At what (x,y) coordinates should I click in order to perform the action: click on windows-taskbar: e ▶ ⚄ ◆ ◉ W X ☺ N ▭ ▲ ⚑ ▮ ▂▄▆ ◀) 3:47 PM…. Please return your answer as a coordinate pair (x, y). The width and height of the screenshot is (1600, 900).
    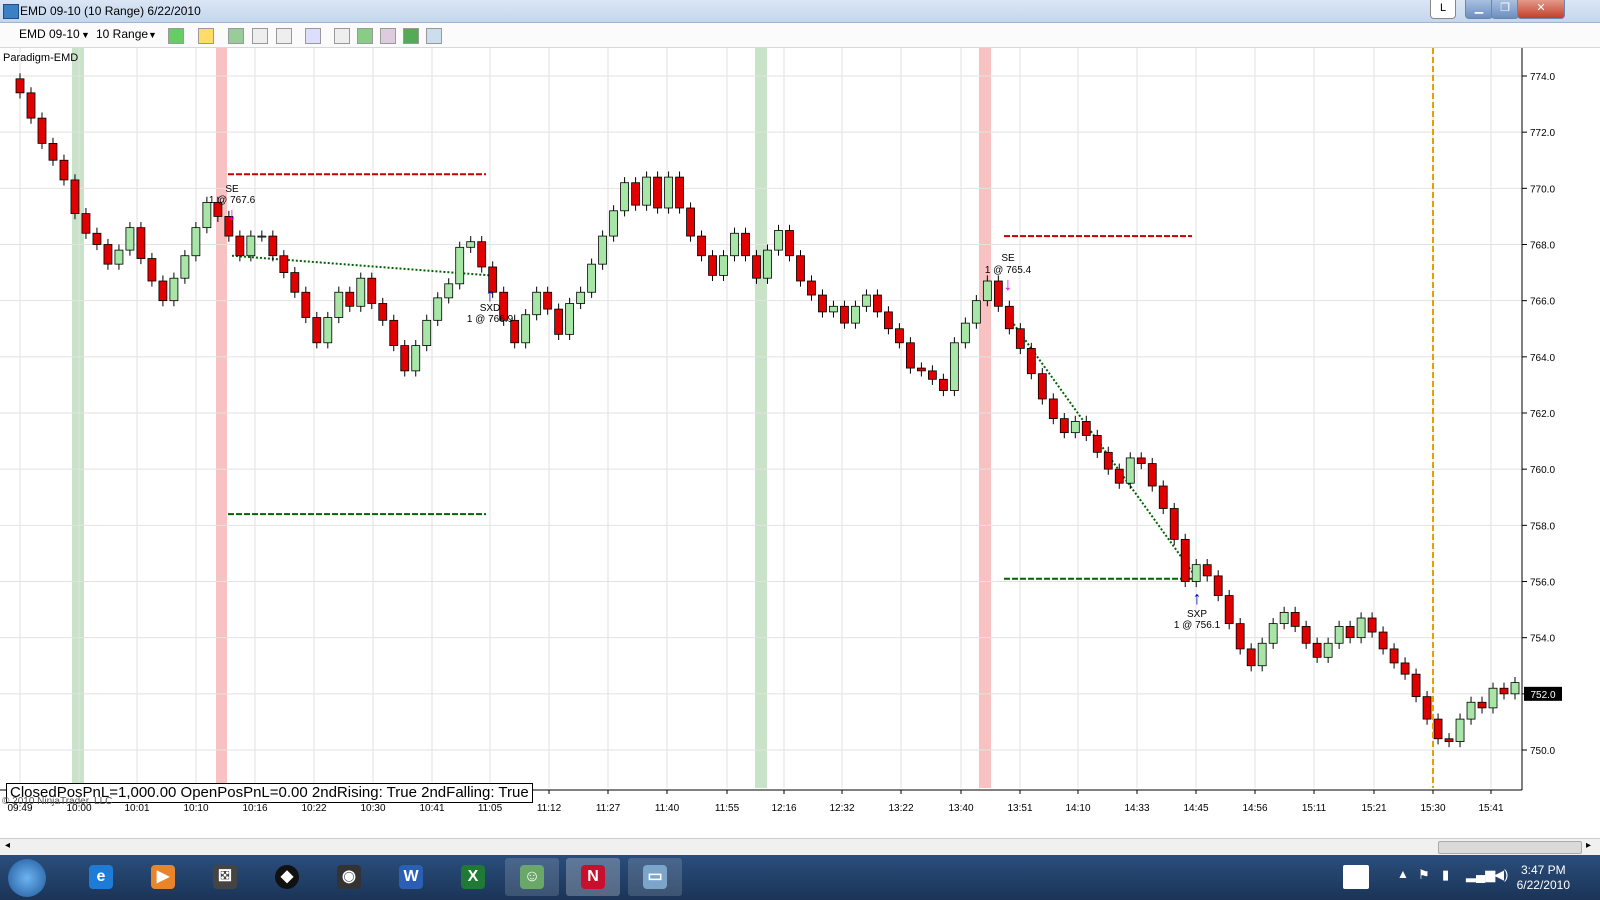
    Looking at the image, I should click on (800, 877).